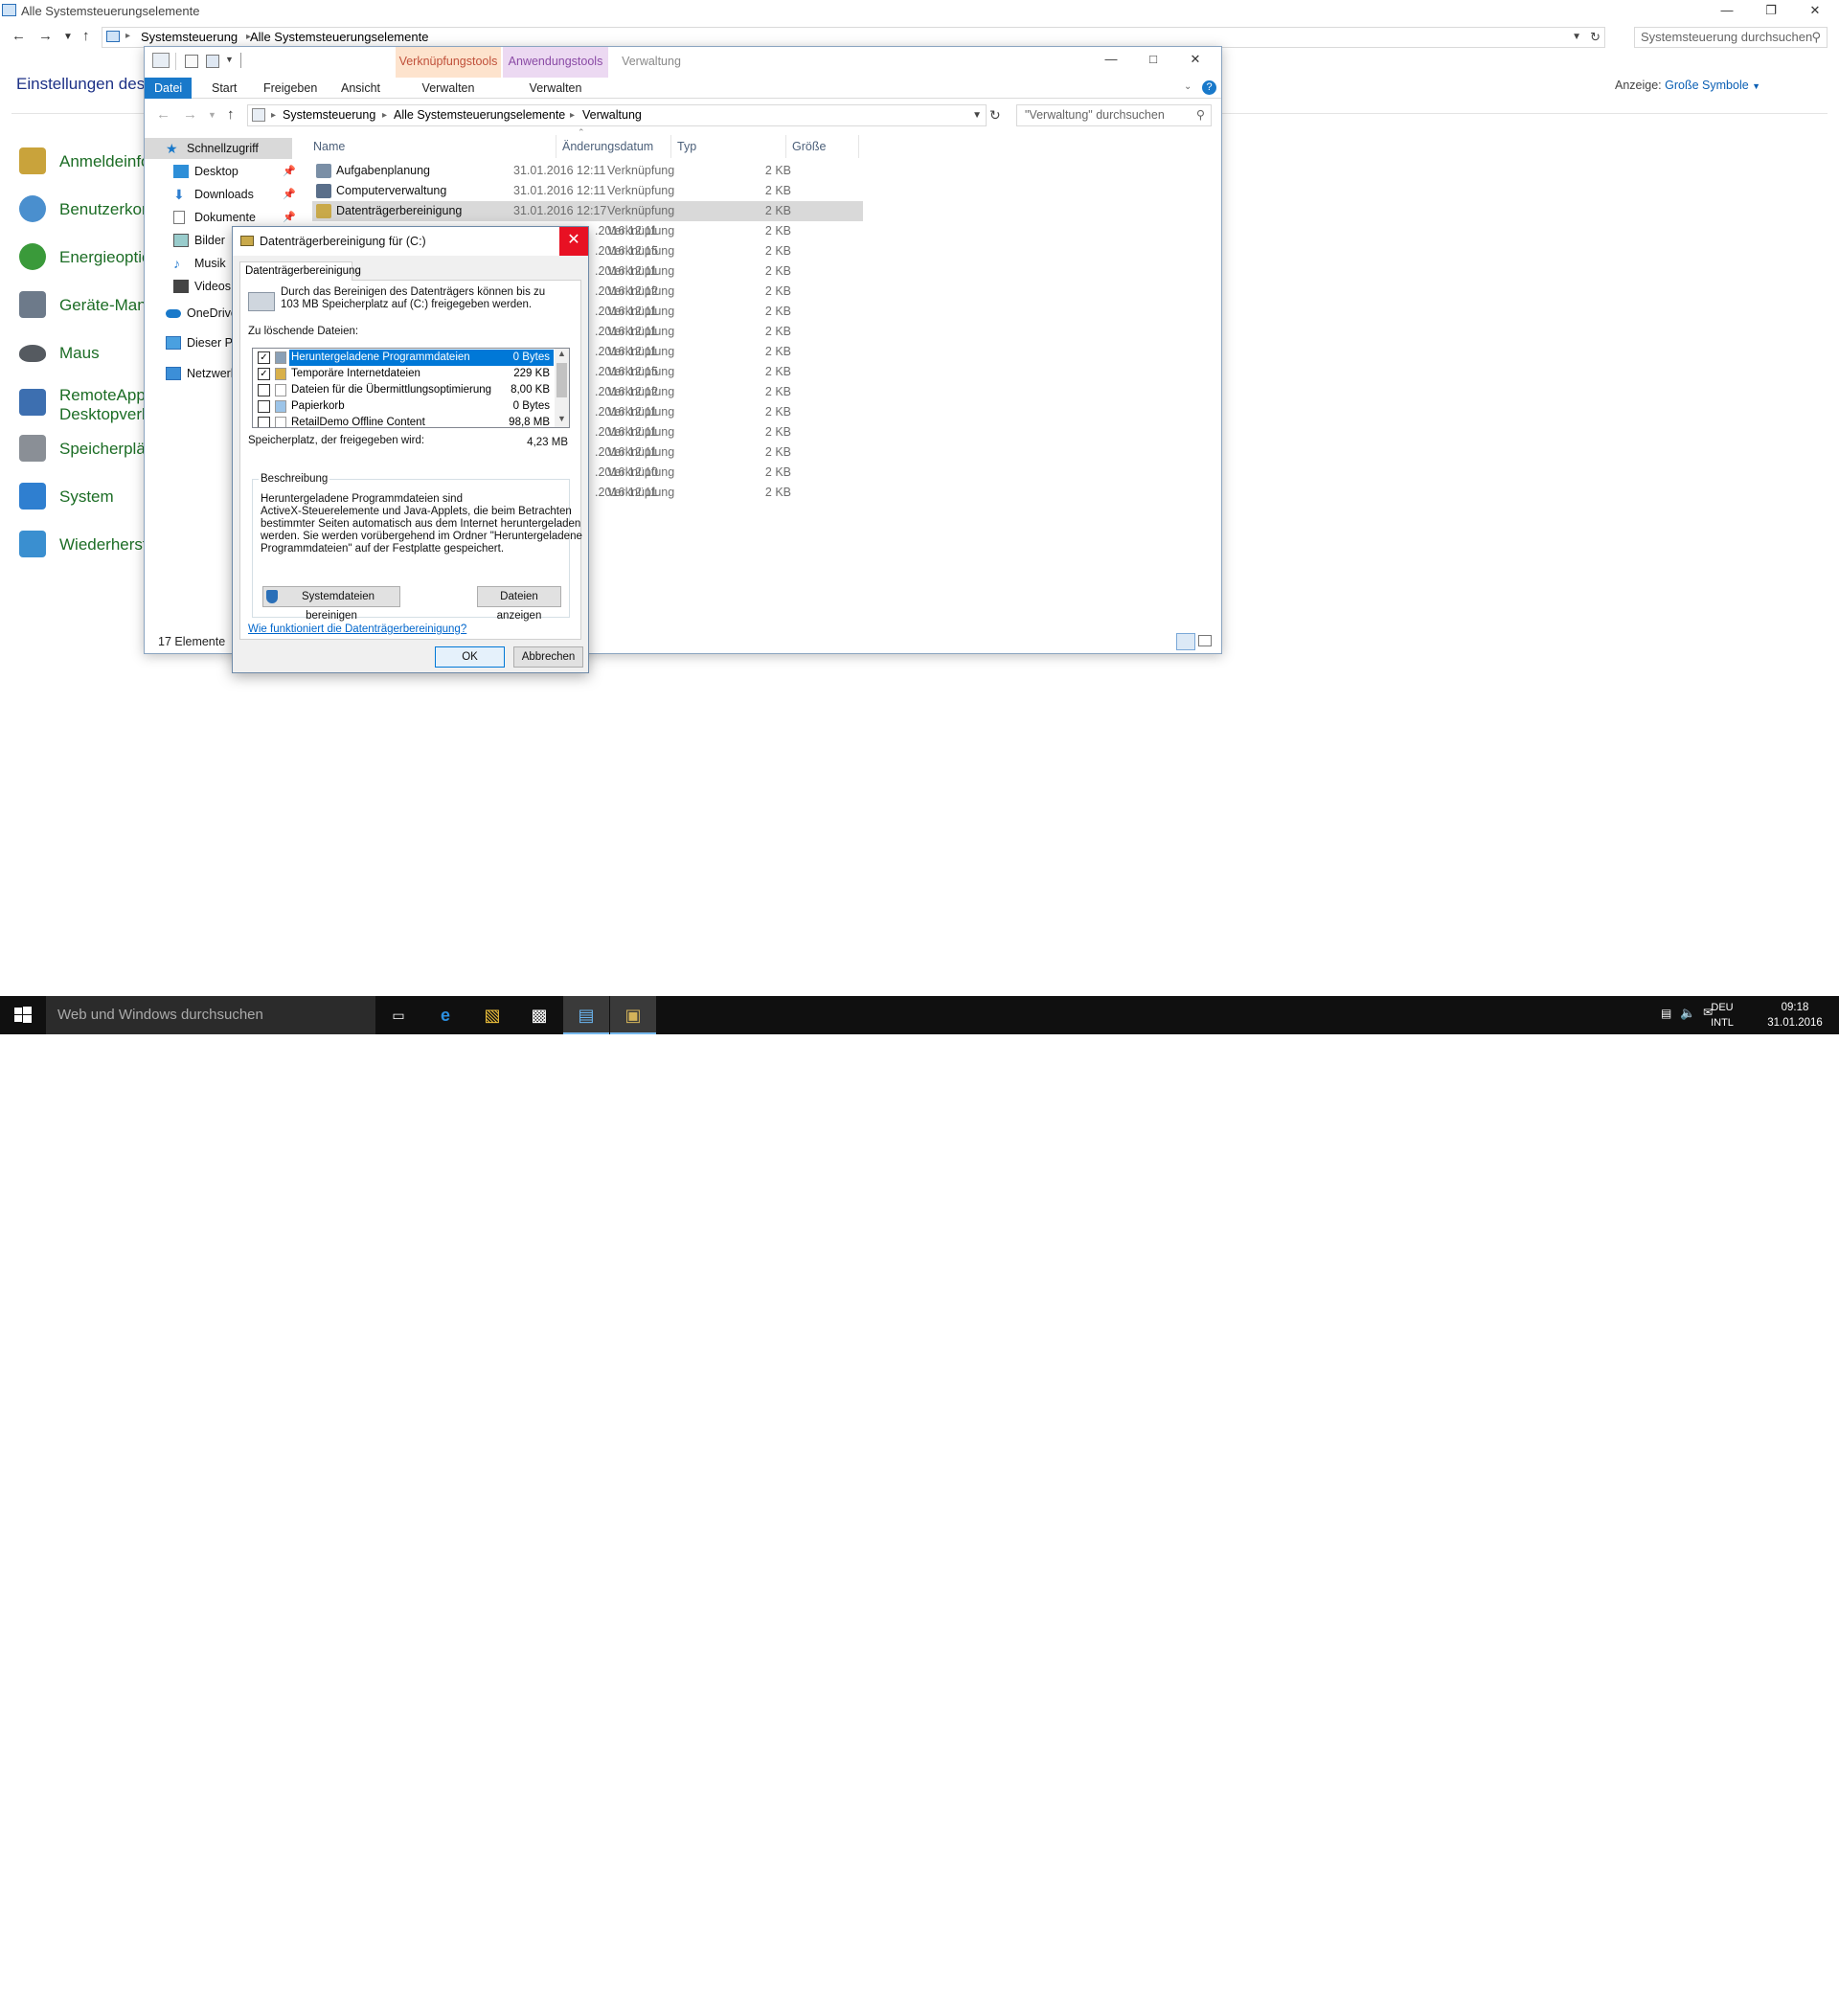  I want to click on clean-system-files-button: Systemdateien bereinigen, so click(331, 604).